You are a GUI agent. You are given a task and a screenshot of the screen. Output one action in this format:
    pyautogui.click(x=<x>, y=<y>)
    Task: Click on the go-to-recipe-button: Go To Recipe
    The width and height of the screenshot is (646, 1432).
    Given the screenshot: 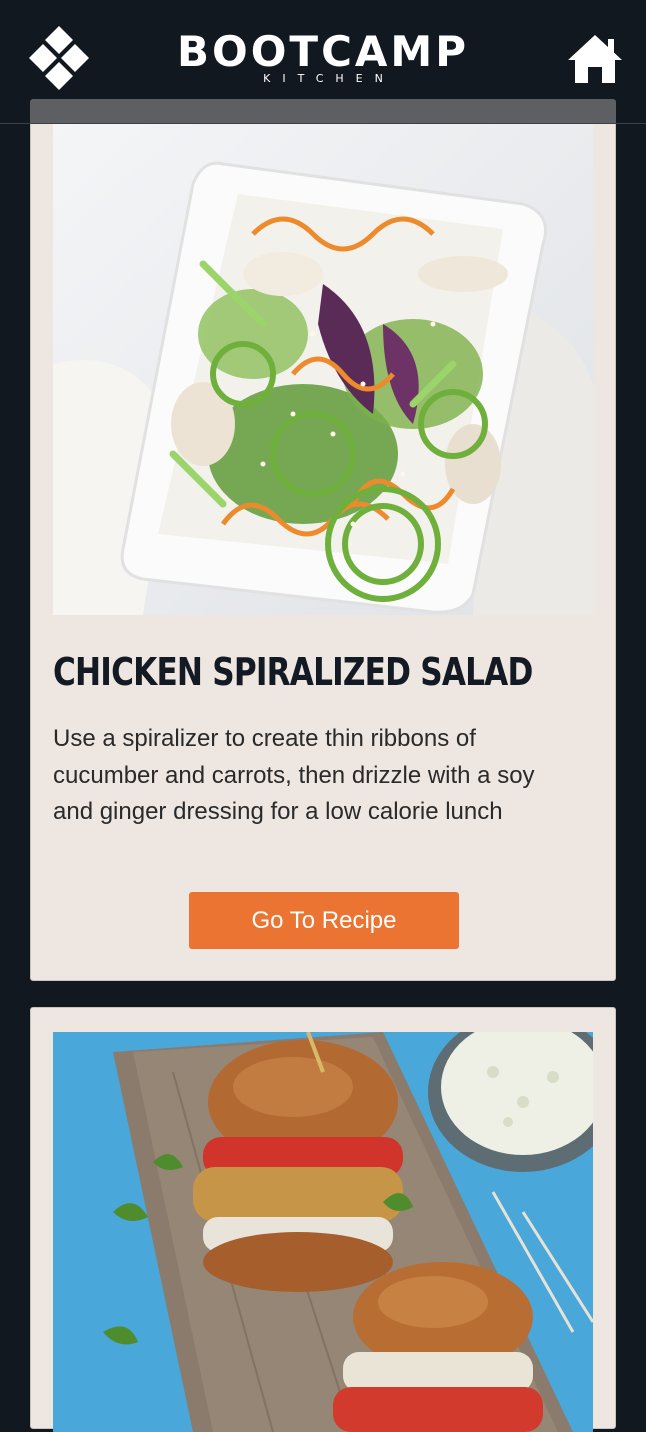 What is the action you would take?
    pyautogui.click(x=324, y=920)
    